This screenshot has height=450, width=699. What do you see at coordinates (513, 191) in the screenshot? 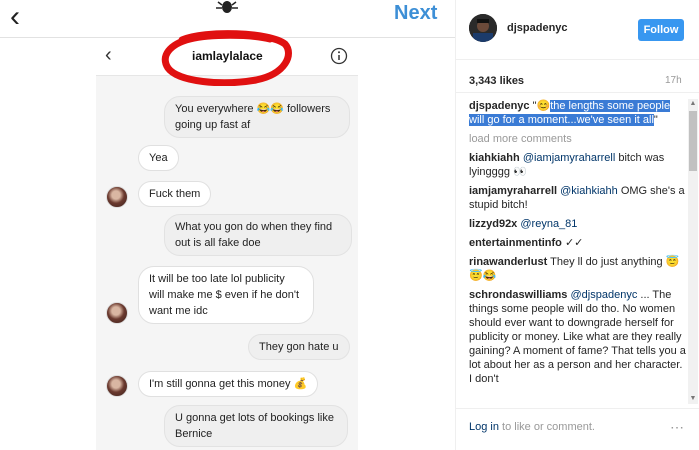
I see `comment-username: iamjamyraharrell` at bounding box center [513, 191].